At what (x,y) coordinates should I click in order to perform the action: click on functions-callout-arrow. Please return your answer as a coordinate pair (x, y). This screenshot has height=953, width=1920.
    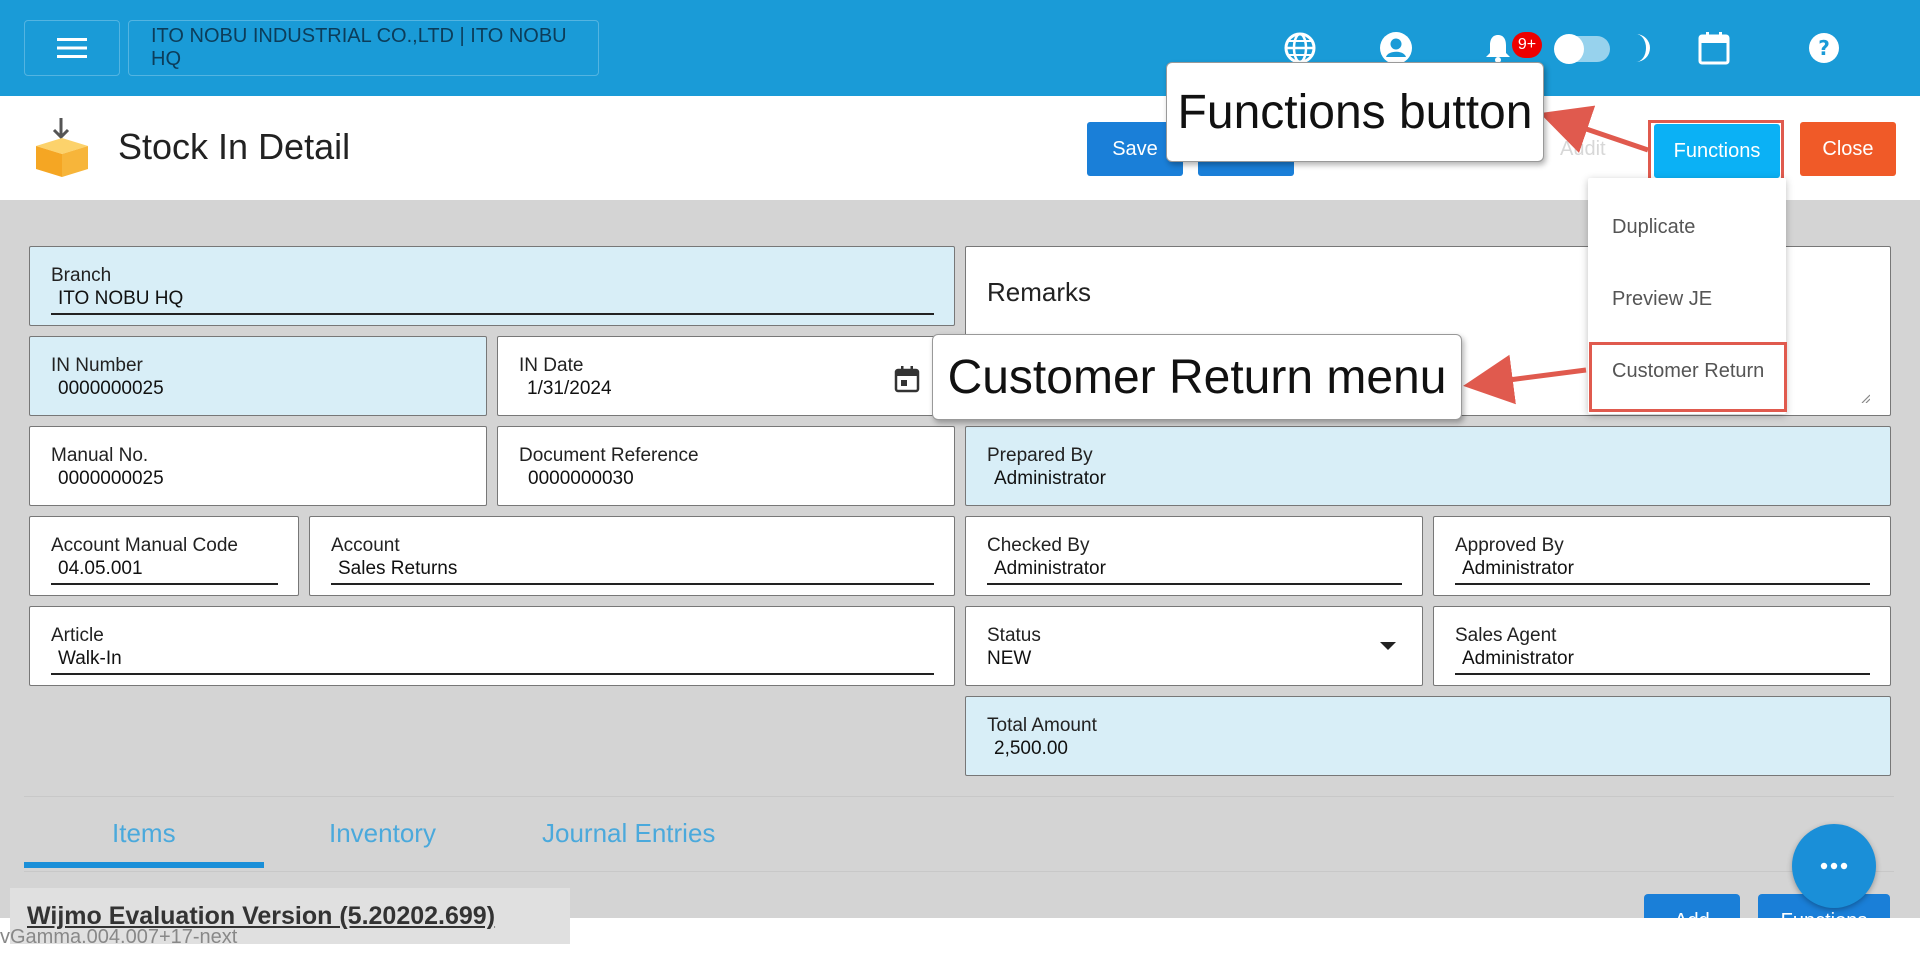
    Looking at the image, I should click on (1594, 129).